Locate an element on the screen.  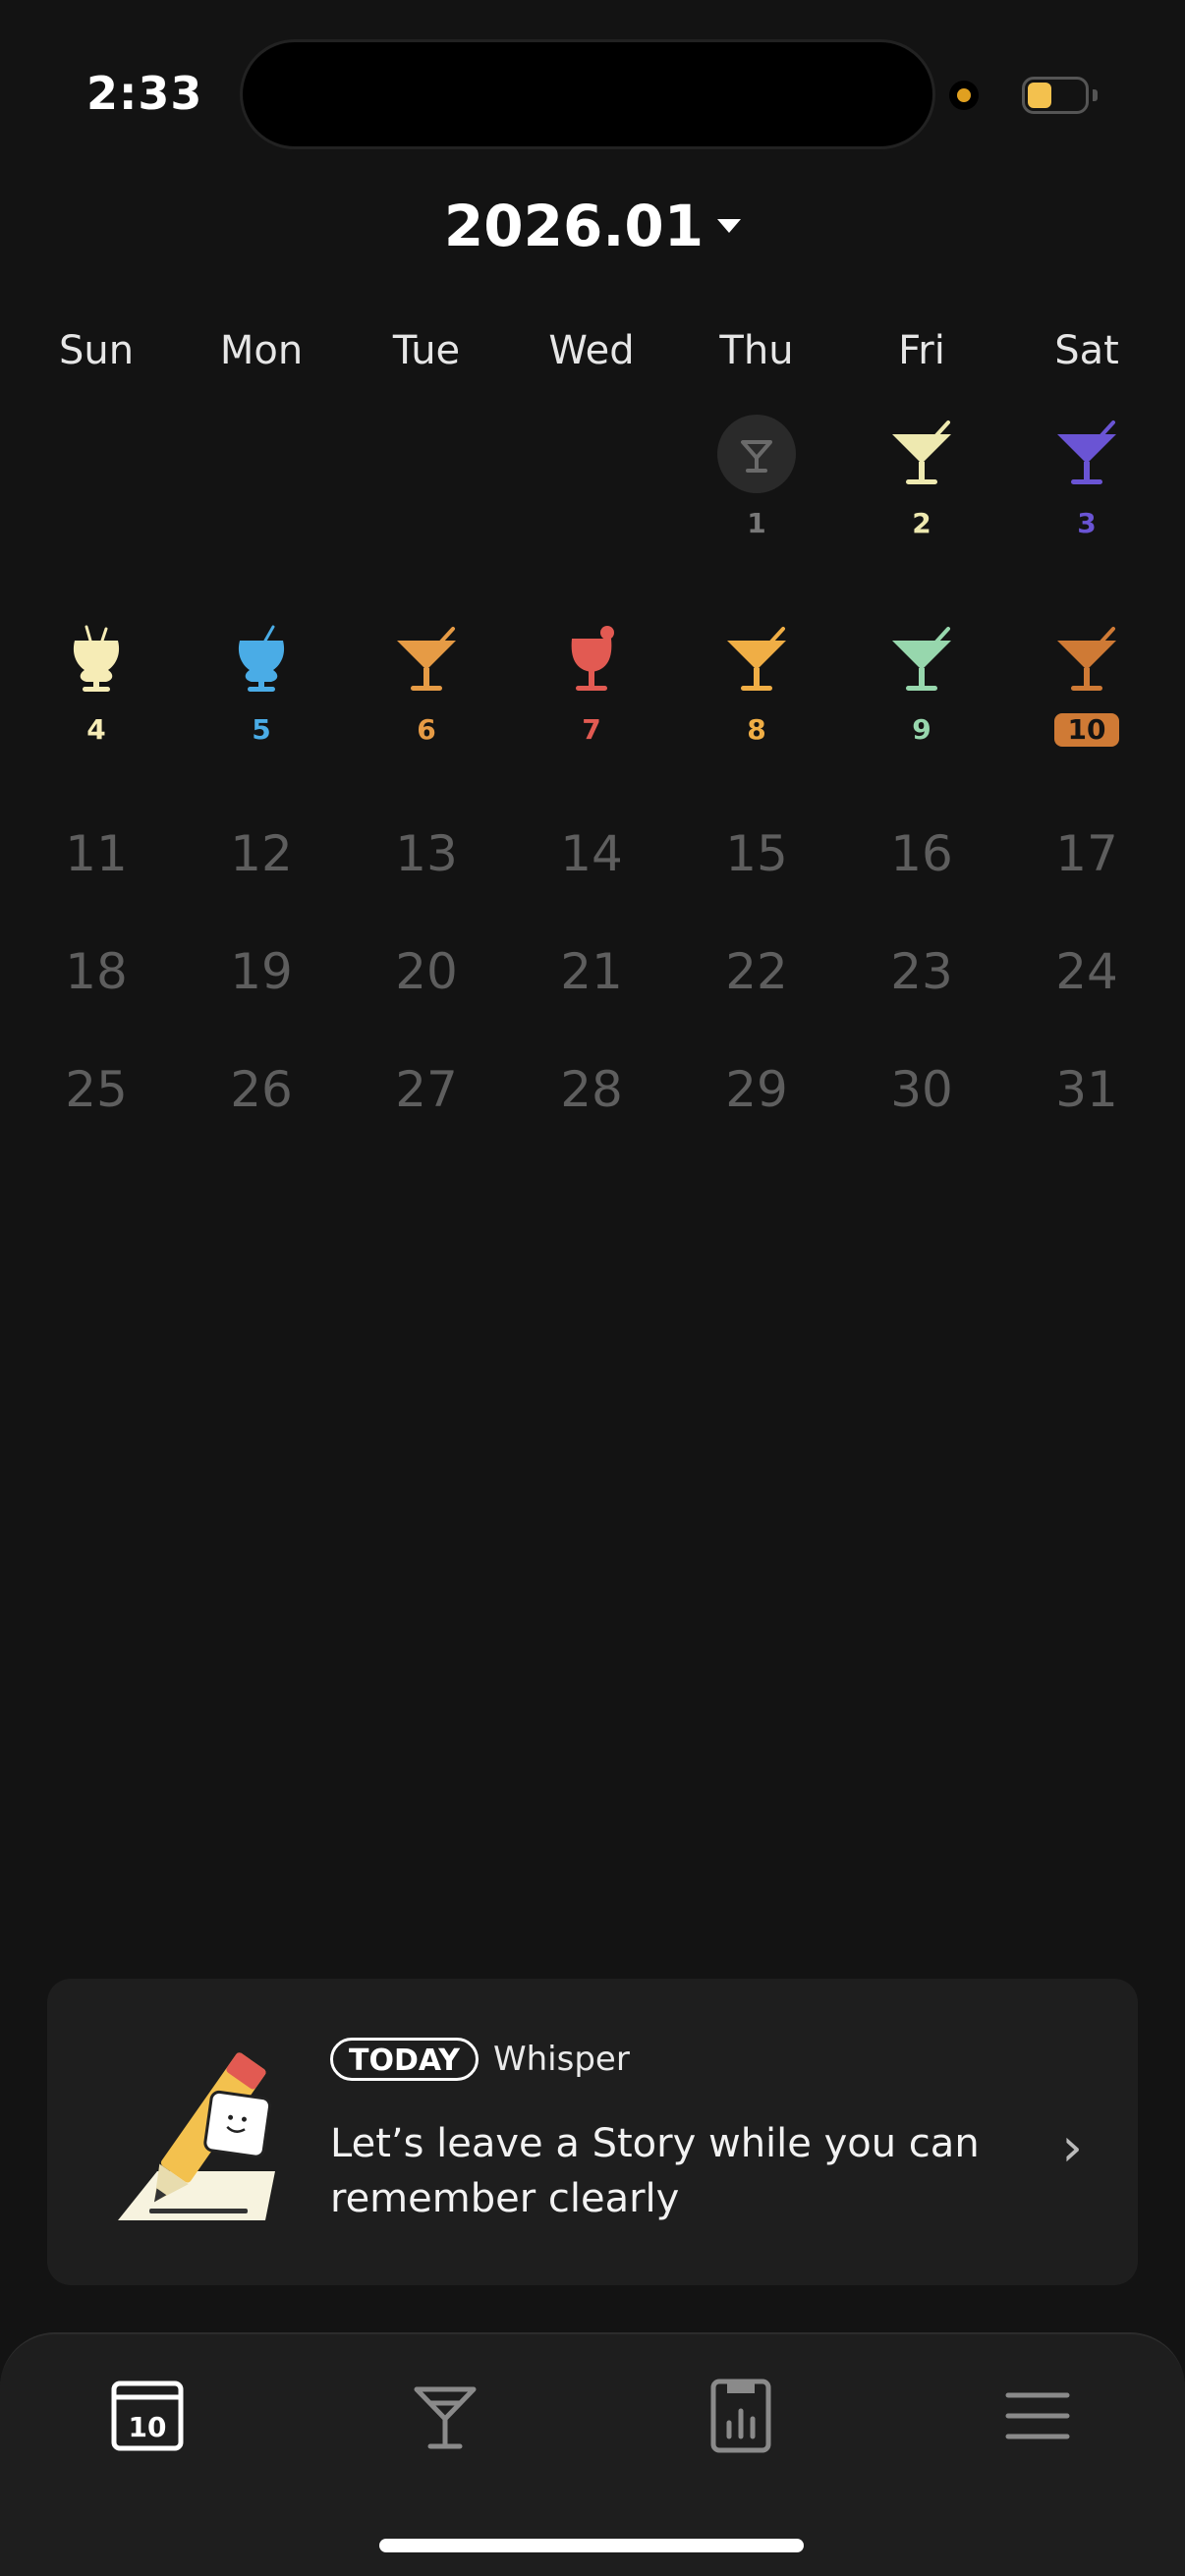
day-cell: 9 is located at coordinates (922, 684).